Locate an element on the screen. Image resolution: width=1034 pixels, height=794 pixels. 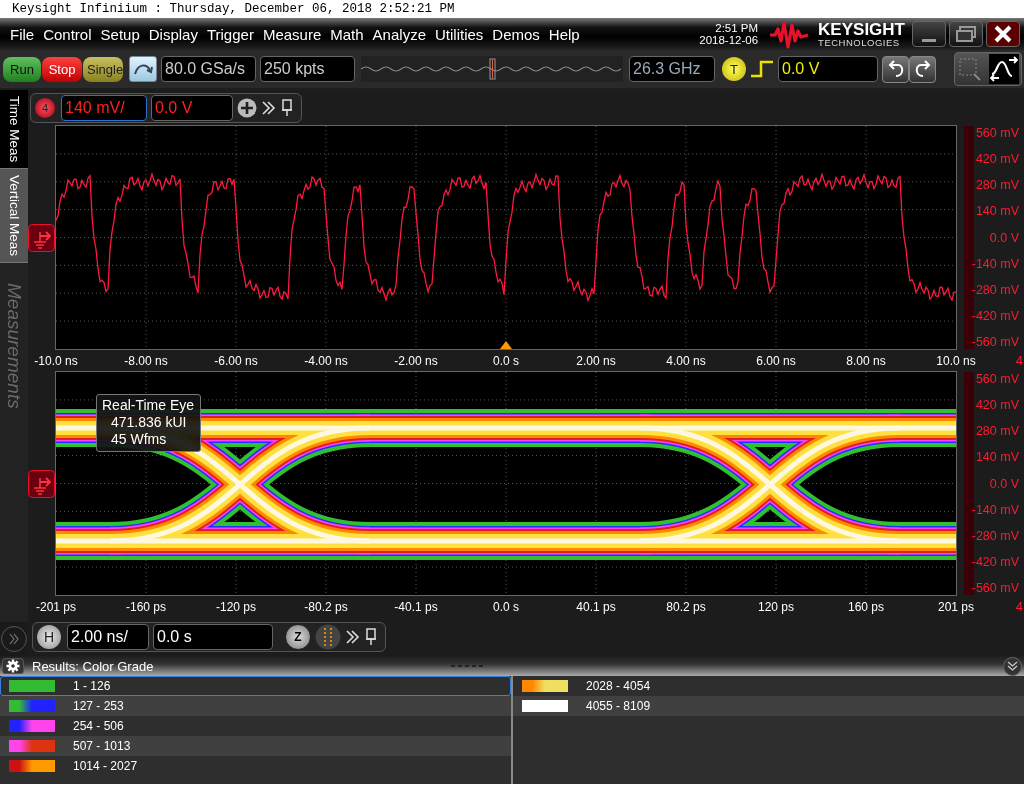
clock-date: 2018-12-06 is located at coordinates (729, 40).